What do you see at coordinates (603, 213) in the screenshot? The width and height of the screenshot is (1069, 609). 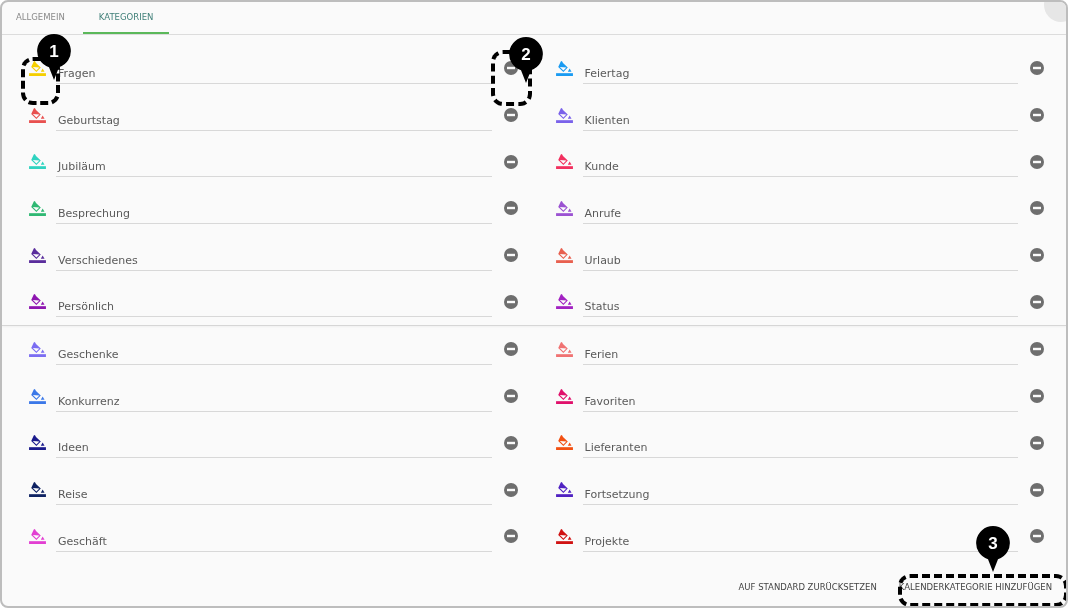 I see `category-name-field: Anrufe` at bounding box center [603, 213].